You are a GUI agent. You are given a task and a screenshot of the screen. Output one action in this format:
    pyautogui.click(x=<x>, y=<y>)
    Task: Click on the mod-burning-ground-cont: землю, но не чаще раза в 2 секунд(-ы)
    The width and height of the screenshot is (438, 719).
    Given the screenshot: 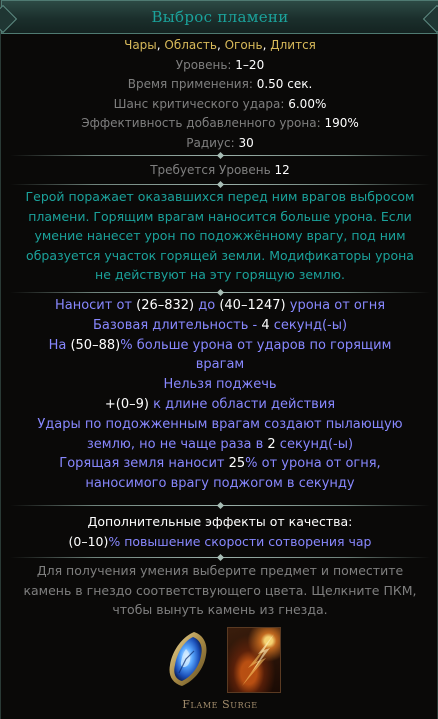 What is the action you would take?
    pyautogui.click(x=220, y=444)
    